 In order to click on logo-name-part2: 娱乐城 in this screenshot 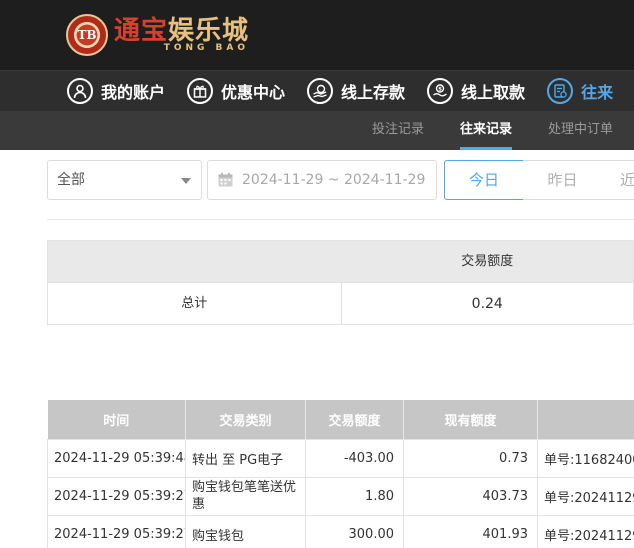, I will do `click(209, 31)`.